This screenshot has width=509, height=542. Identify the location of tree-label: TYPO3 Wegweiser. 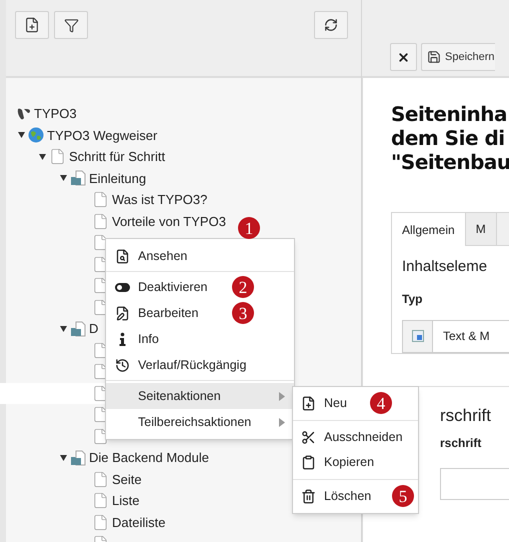
(102, 135).